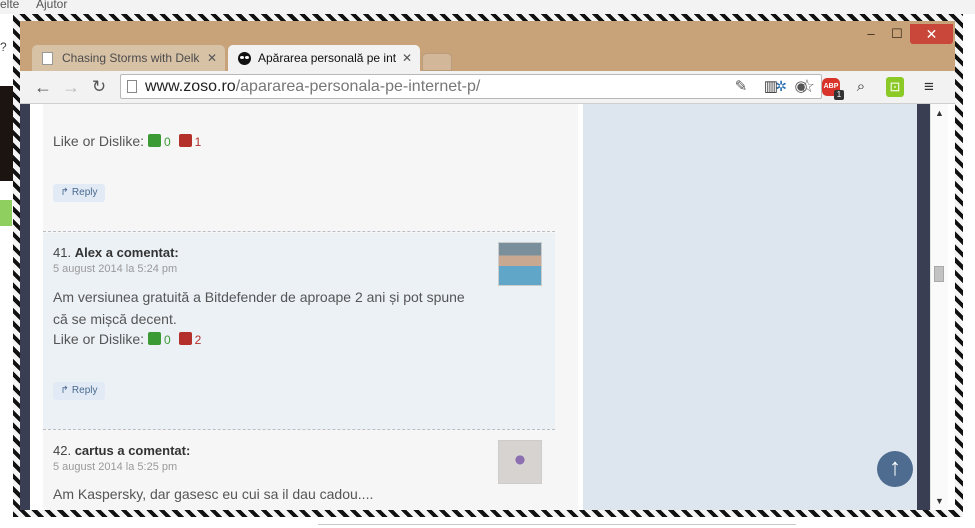 The width and height of the screenshot is (975, 528). I want to click on tab-chasing-storms: Chasing Storms with Delk ✕, so click(128, 58).